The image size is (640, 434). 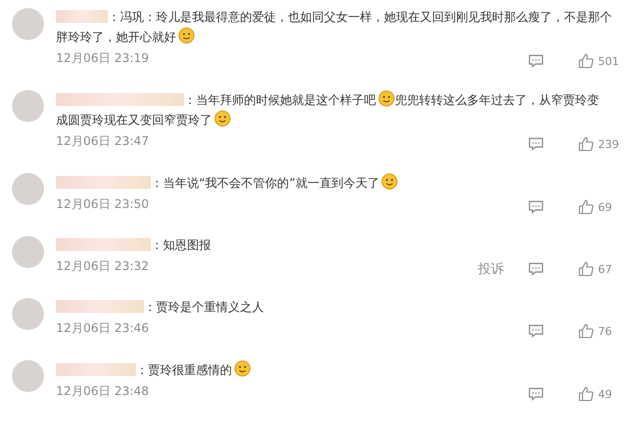 What do you see at coordinates (134, 120) in the screenshot?
I see `comment-text: 成圆贾玲现在又变回窄贾玲了` at bounding box center [134, 120].